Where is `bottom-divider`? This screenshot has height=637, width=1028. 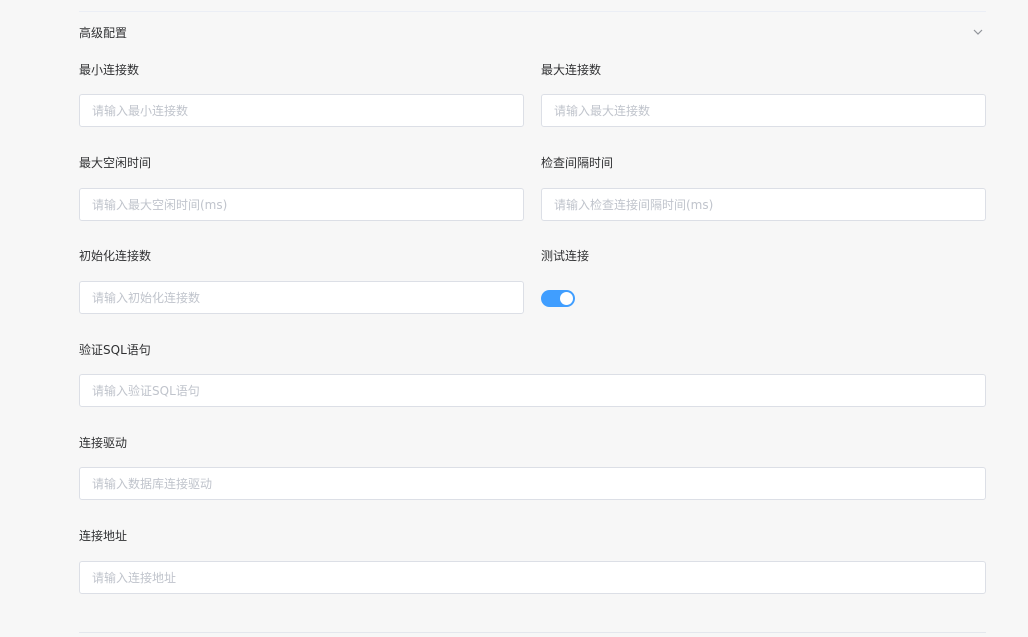 bottom-divider is located at coordinates (532, 632).